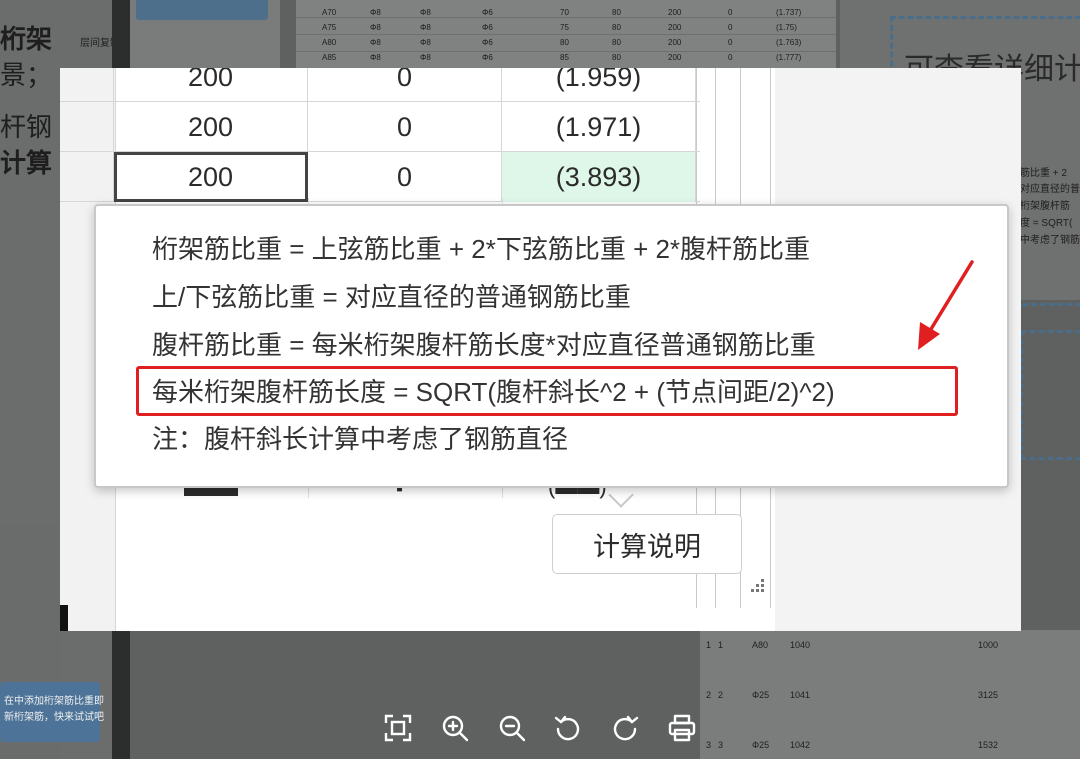 This screenshot has height=759, width=1080. What do you see at coordinates (564, 12) in the screenshot?
I see `background-sheet-cell: 70` at bounding box center [564, 12].